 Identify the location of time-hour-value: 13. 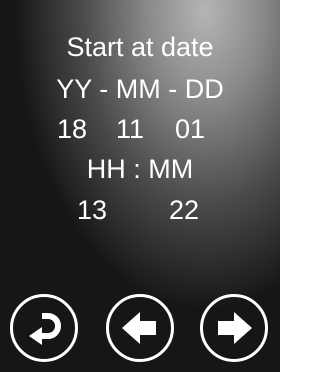
(92, 210).